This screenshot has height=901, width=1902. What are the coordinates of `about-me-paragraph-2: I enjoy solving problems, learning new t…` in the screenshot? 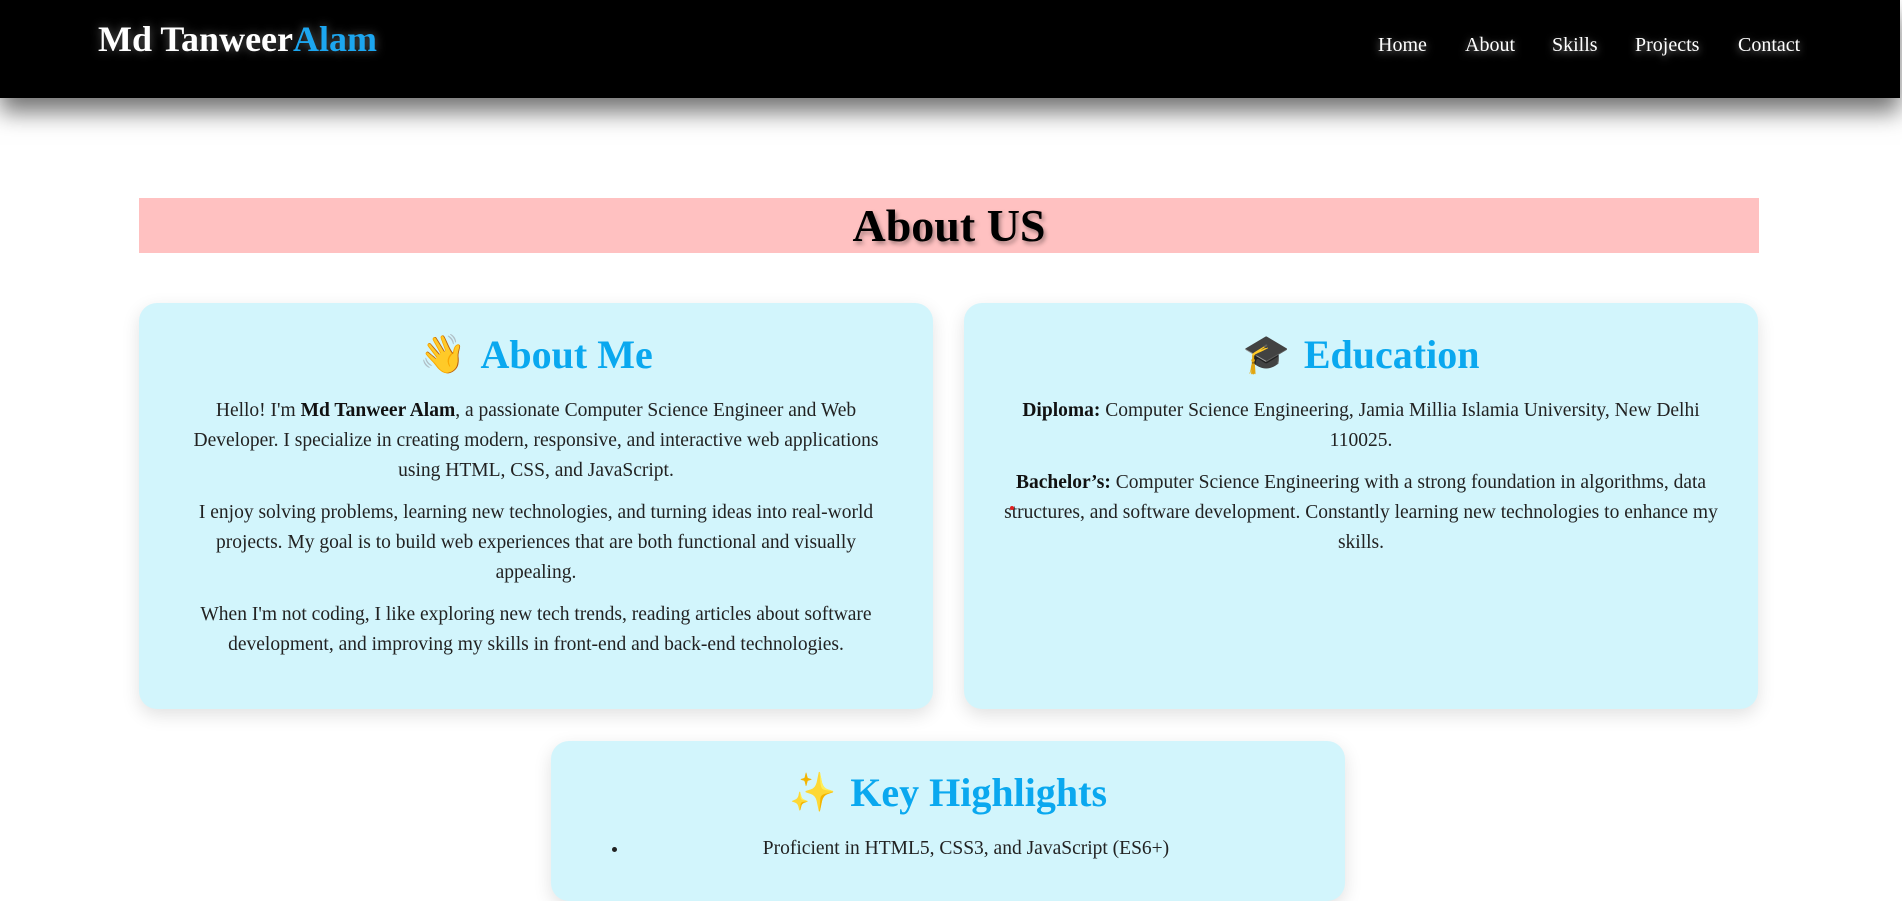 It's located at (536, 542).